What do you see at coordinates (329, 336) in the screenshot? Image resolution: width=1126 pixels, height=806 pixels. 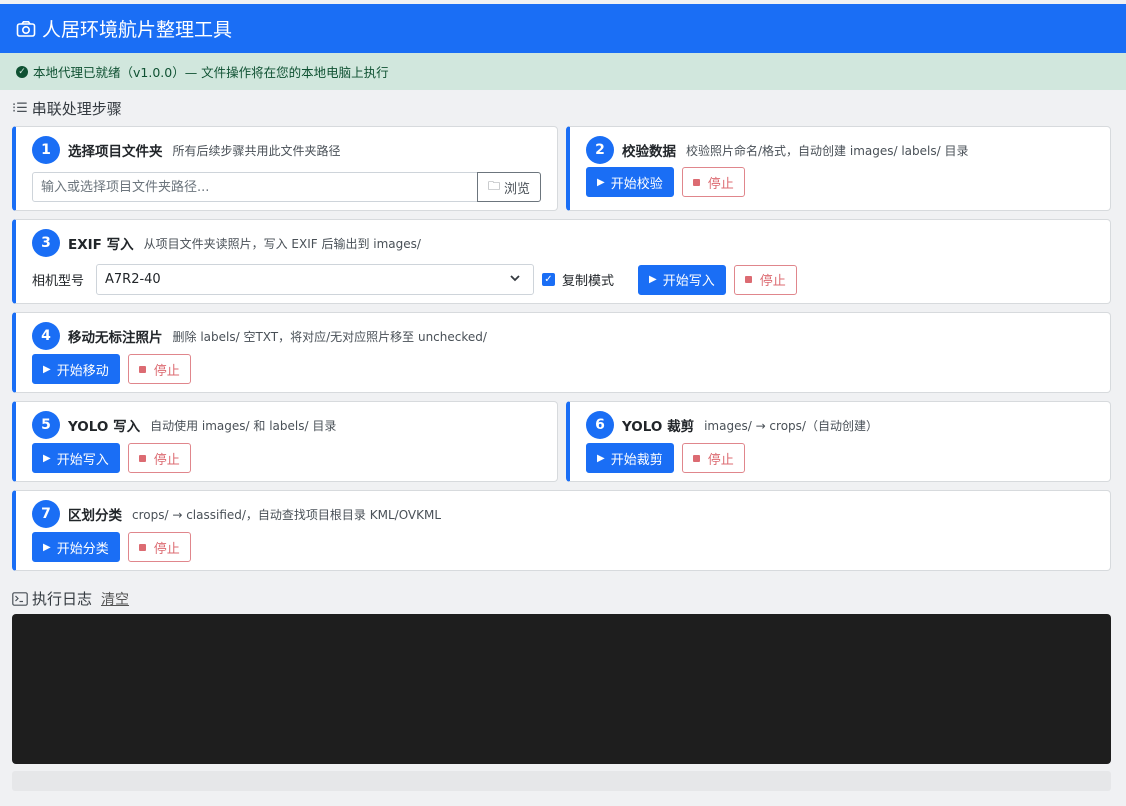 I see `step-description: 删除 labels/ 空TXT，将对应/无对应照片移至 unchecked/` at bounding box center [329, 336].